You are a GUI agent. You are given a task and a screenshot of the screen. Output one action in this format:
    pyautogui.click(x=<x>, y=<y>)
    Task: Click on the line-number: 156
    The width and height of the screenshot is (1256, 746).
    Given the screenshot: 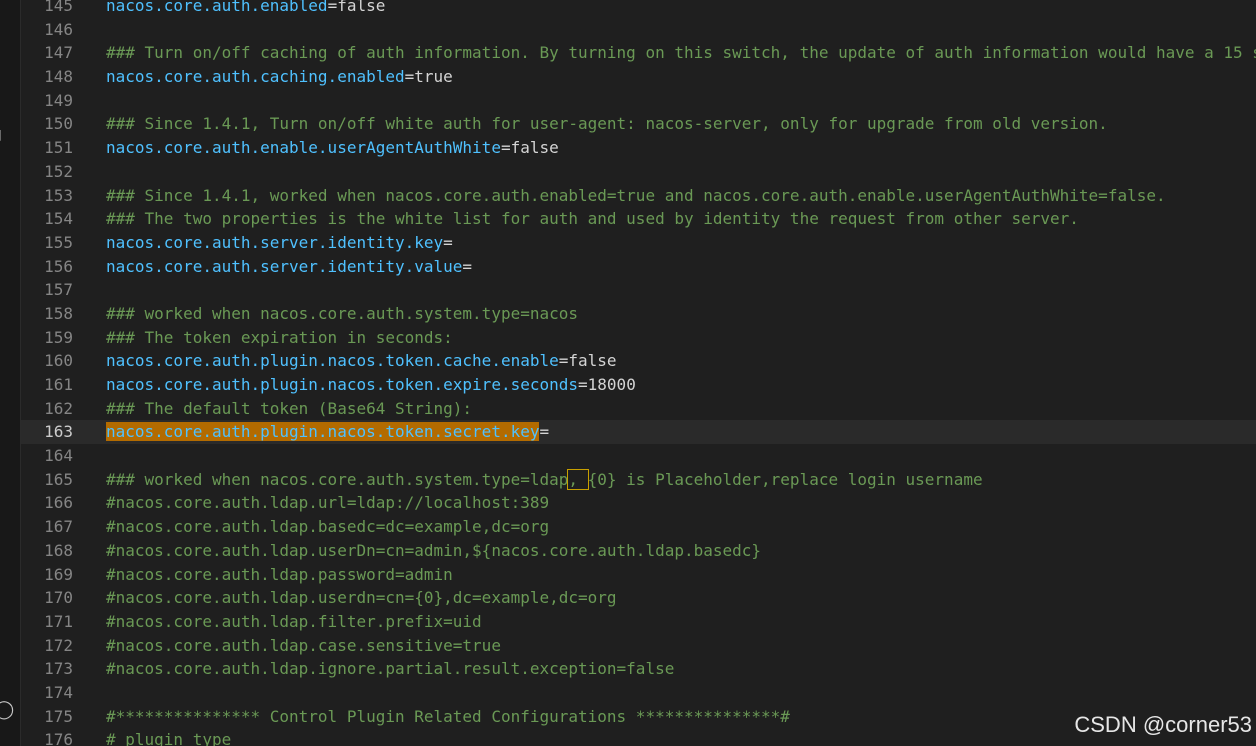 What is the action you would take?
    pyautogui.click(x=58, y=266)
    